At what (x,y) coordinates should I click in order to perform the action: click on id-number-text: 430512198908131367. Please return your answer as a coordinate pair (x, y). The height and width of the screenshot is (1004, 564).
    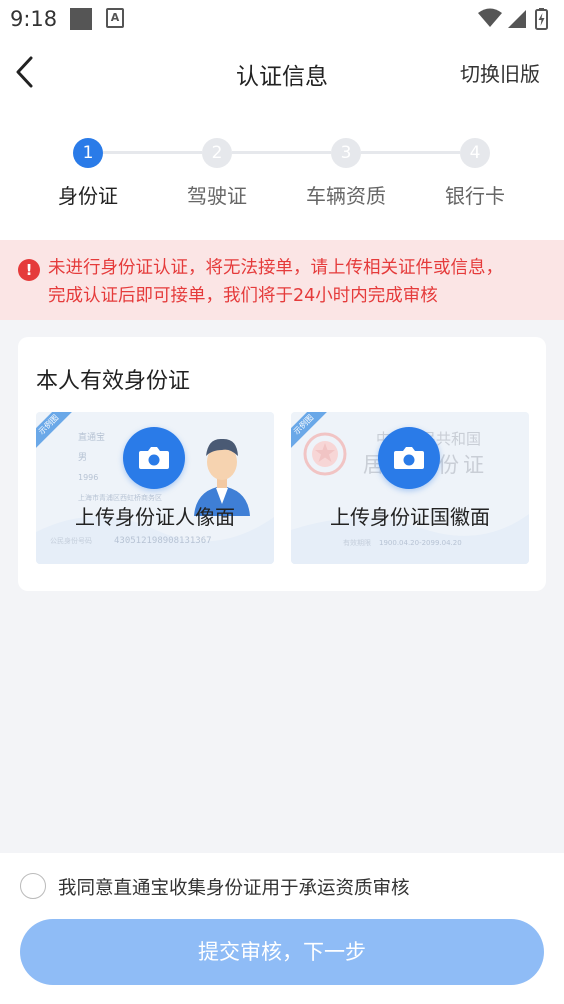
    Looking at the image, I should click on (163, 541).